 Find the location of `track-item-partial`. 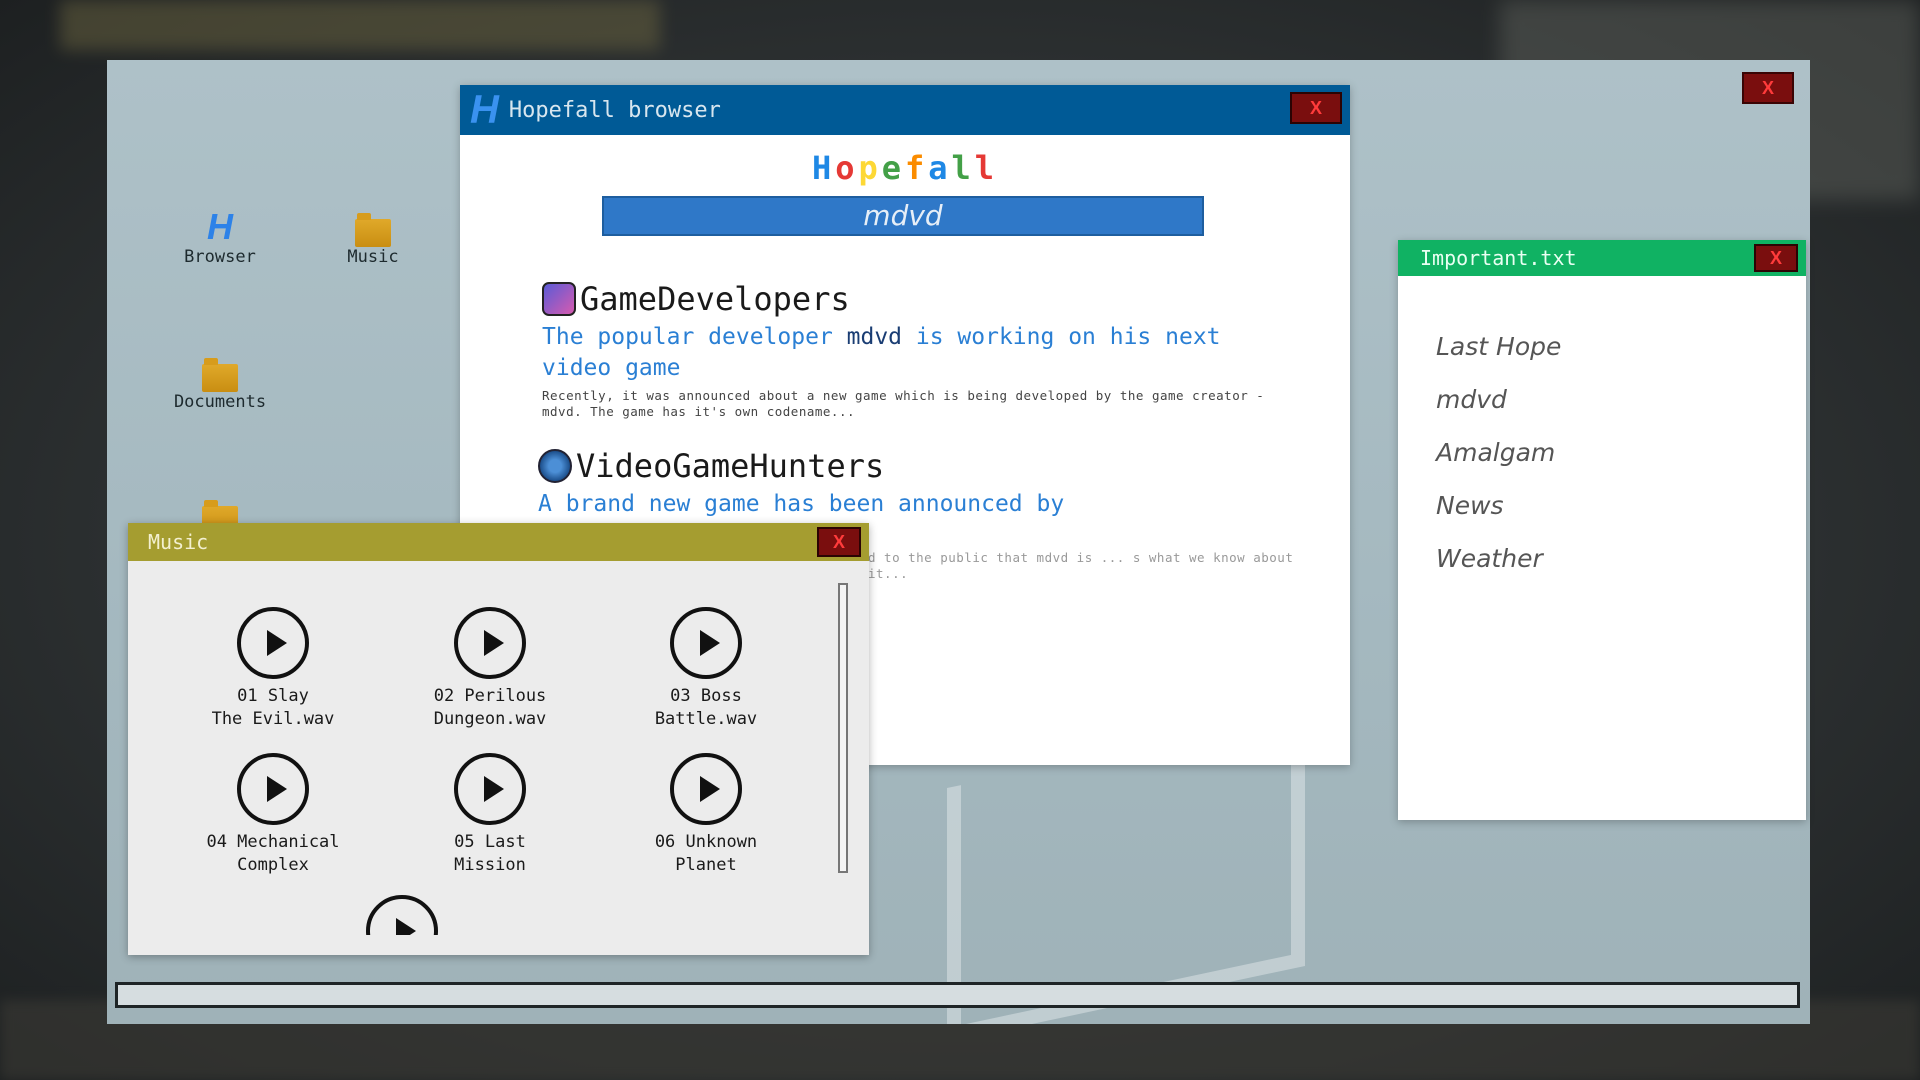

track-item-partial is located at coordinates (402, 915).